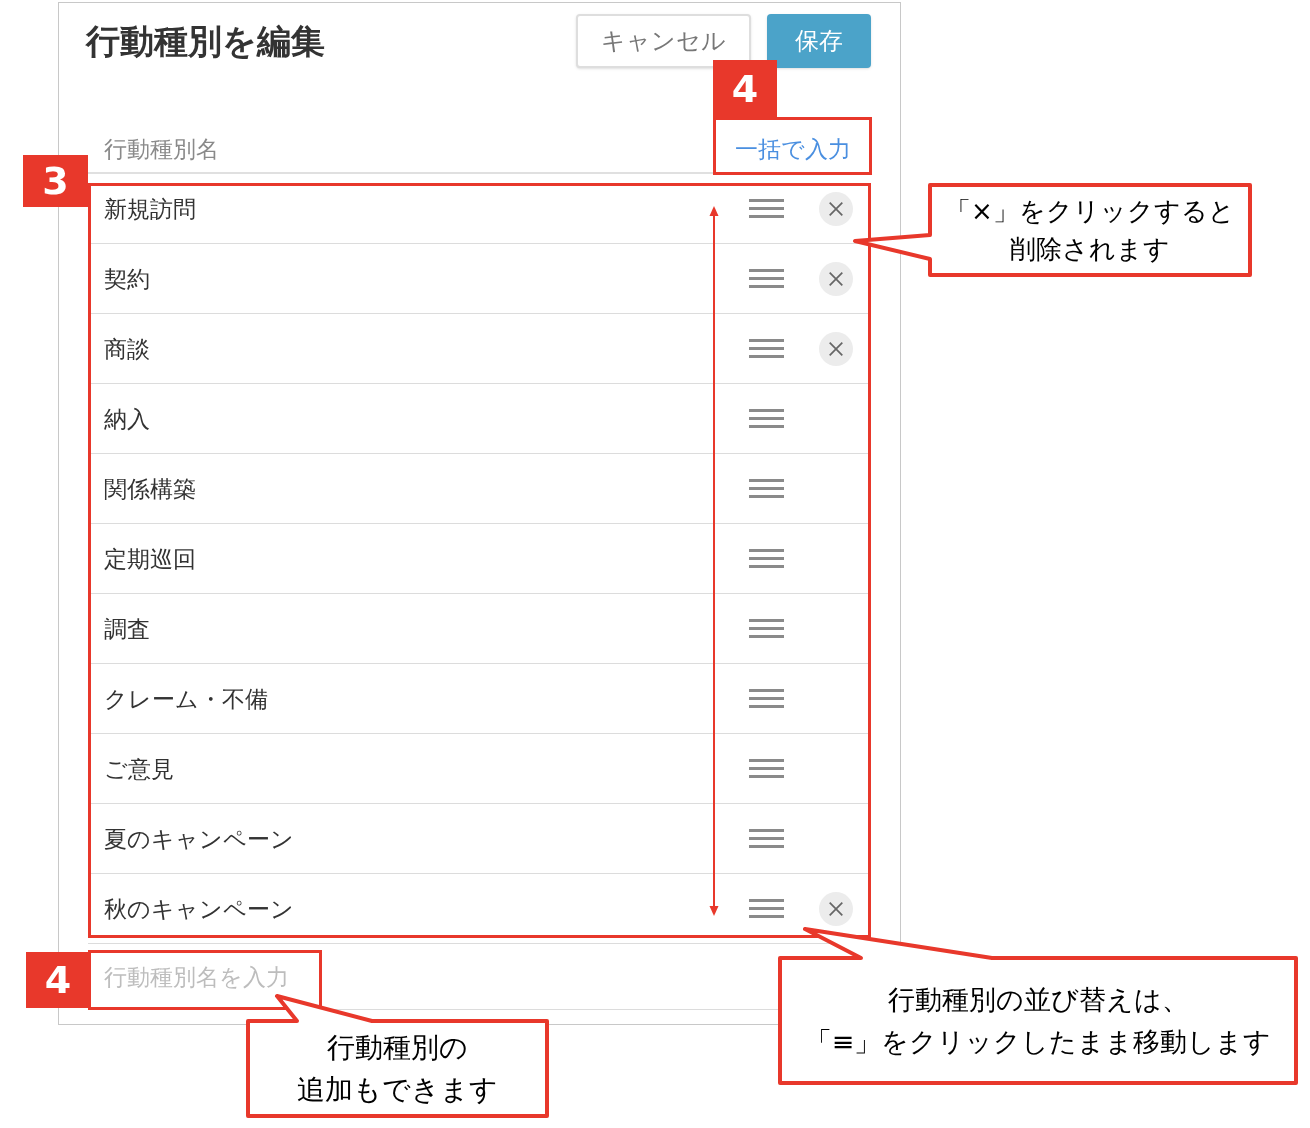 Image resolution: width=1310 pixels, height=1128 pixels. What do you see at coordinates (186, 699) in the screenshot?
I see `type-name: クレーム・不備` at bounding box center [186, 699].